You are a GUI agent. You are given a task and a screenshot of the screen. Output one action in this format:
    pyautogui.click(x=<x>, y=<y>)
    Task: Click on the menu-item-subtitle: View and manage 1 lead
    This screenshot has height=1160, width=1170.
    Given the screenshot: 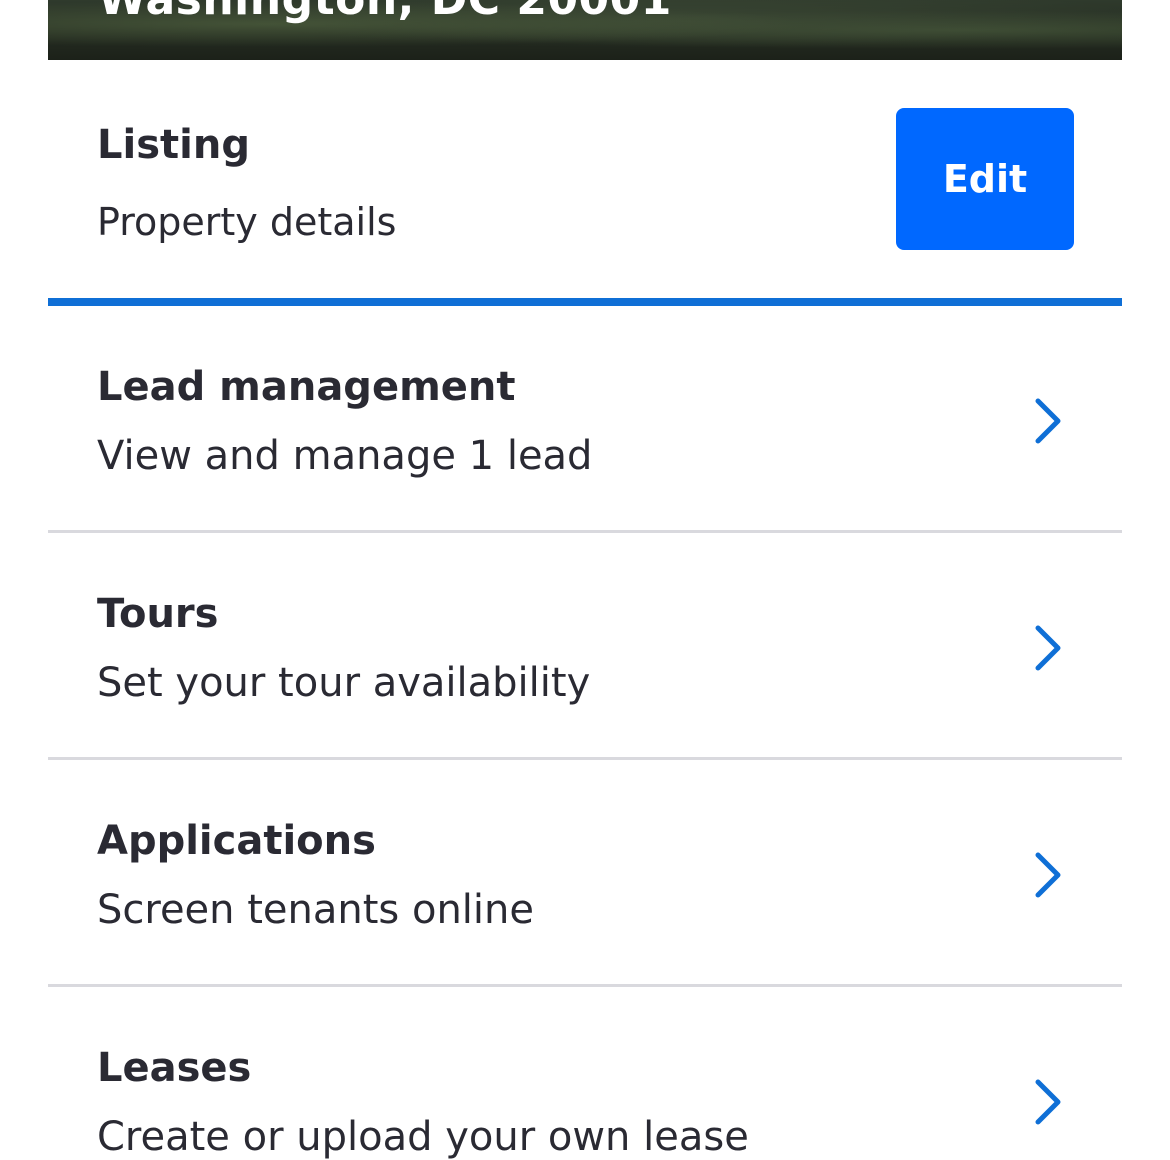 What is the action you would take?
    pyautogui.click(x=345, y=456)
    